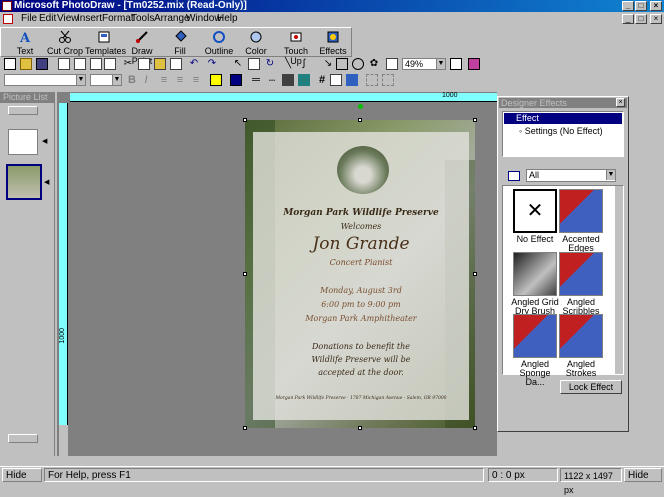 The image size is (664, 497). Describe the element at coordinates (176, 64) in the screenshot. I see `format-painter-icon` at that location.